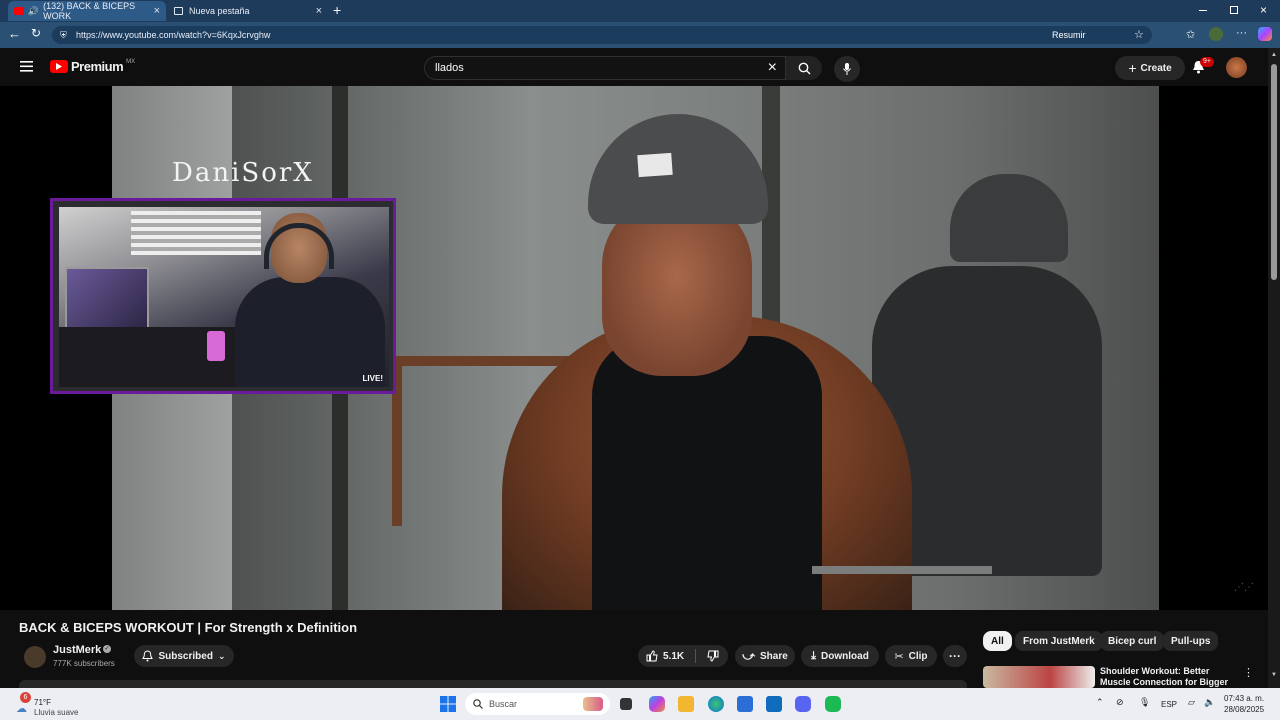 This screenshot has width=1280, height=720. I want to click on favorite-star-icon: ☆, so click(1139, 34).